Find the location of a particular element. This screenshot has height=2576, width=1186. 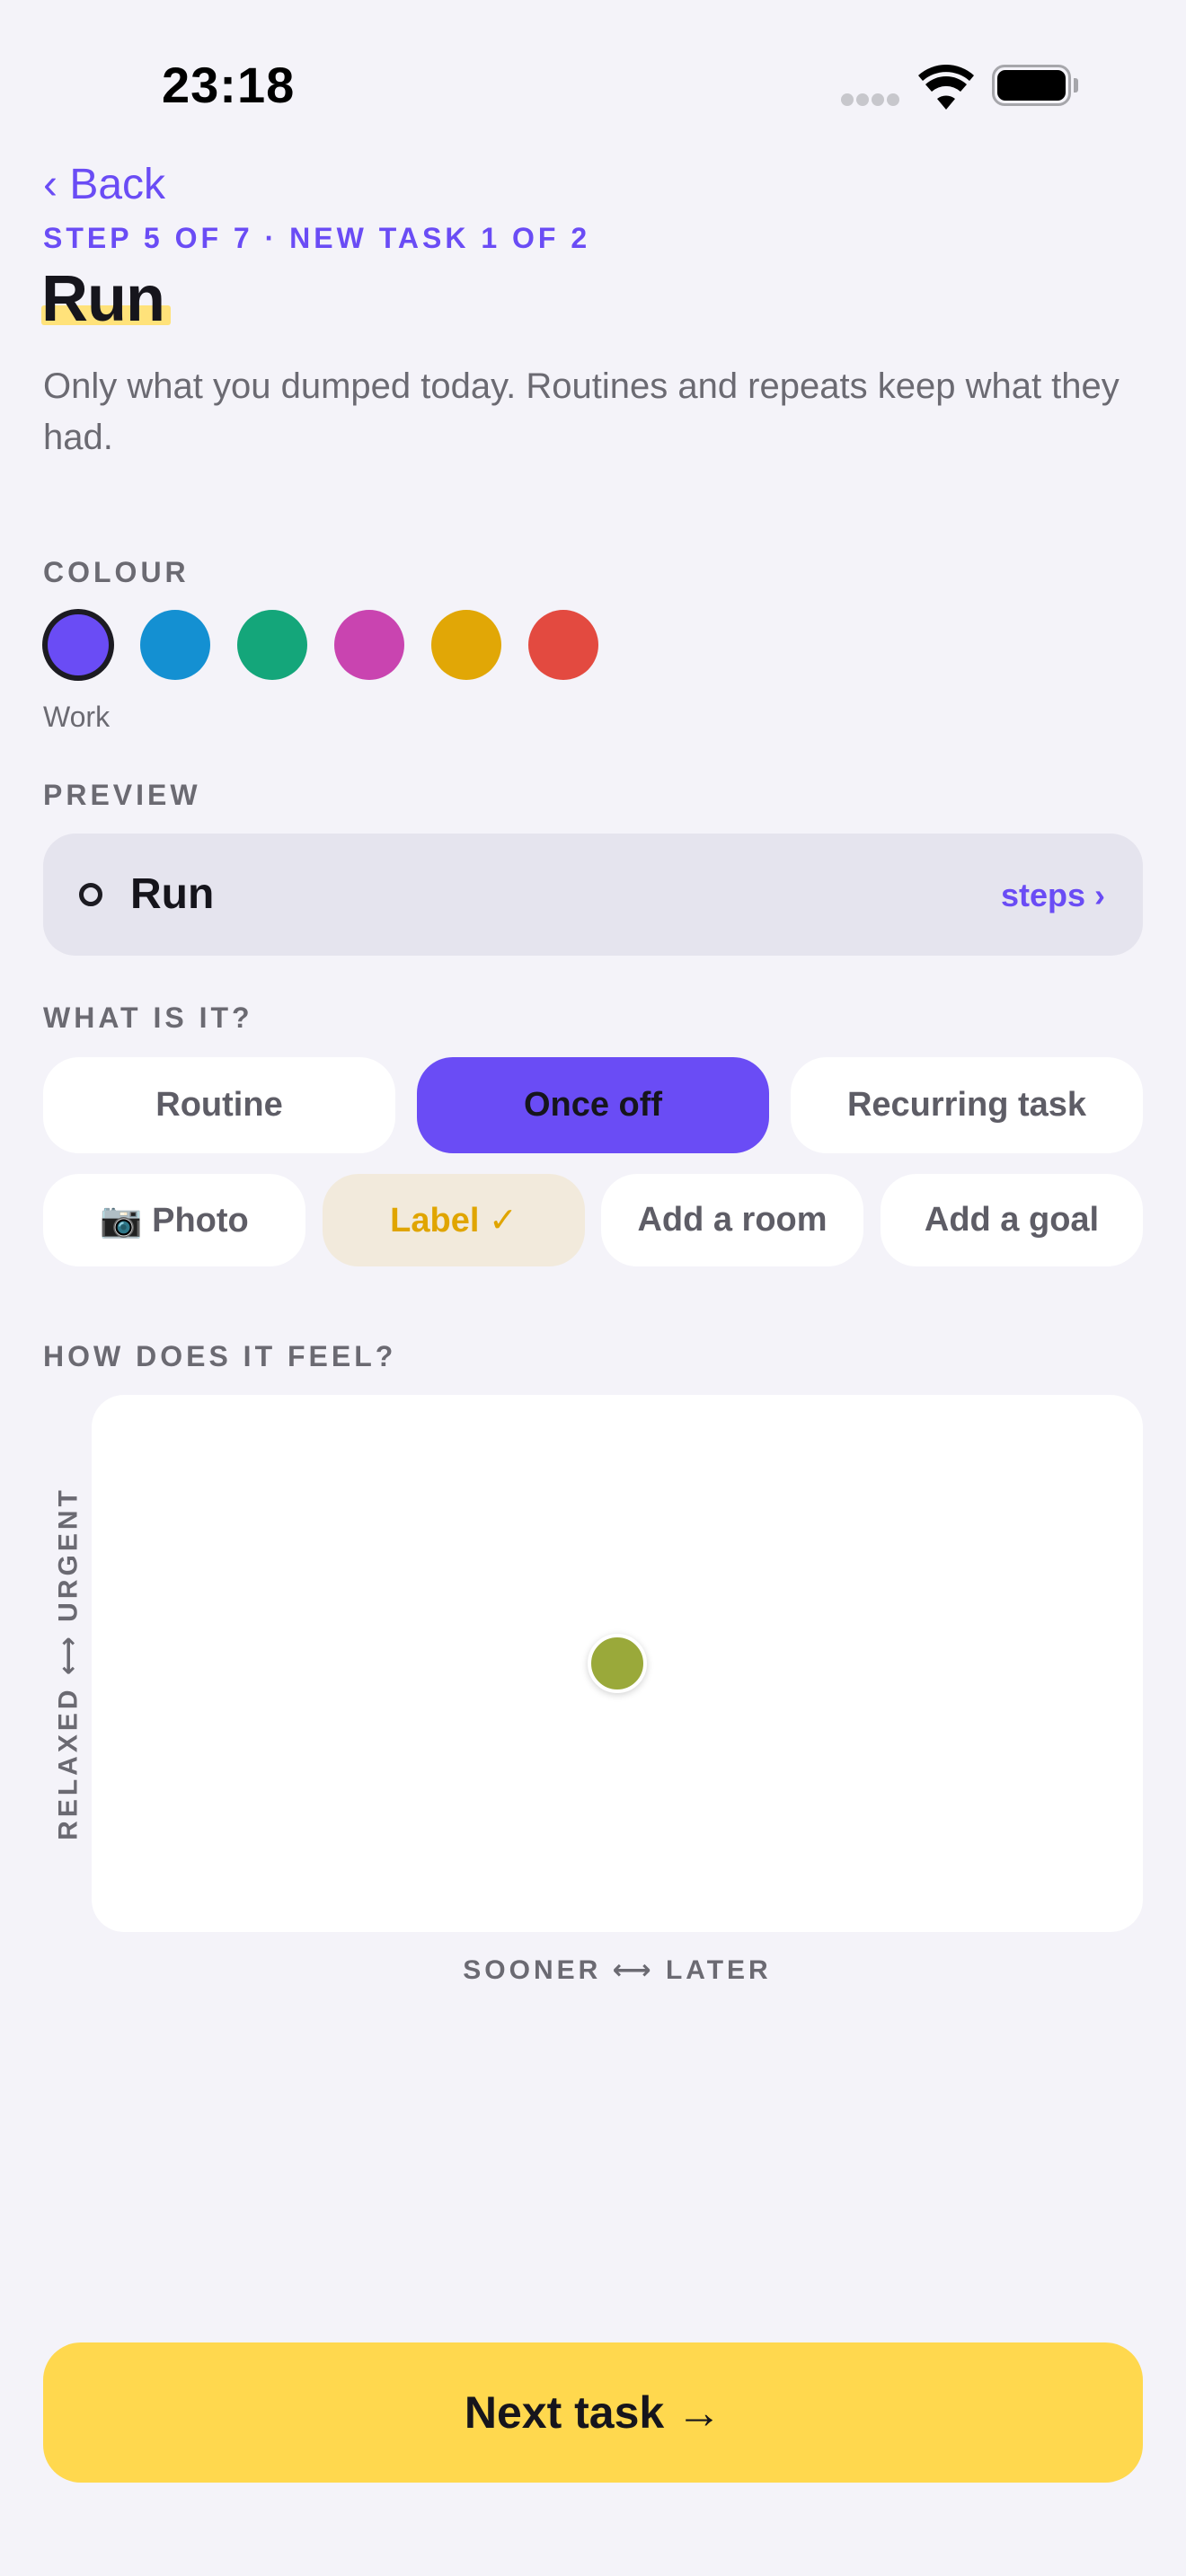

preview-section-label: PREVIEW is located at coordinates (122, 795).